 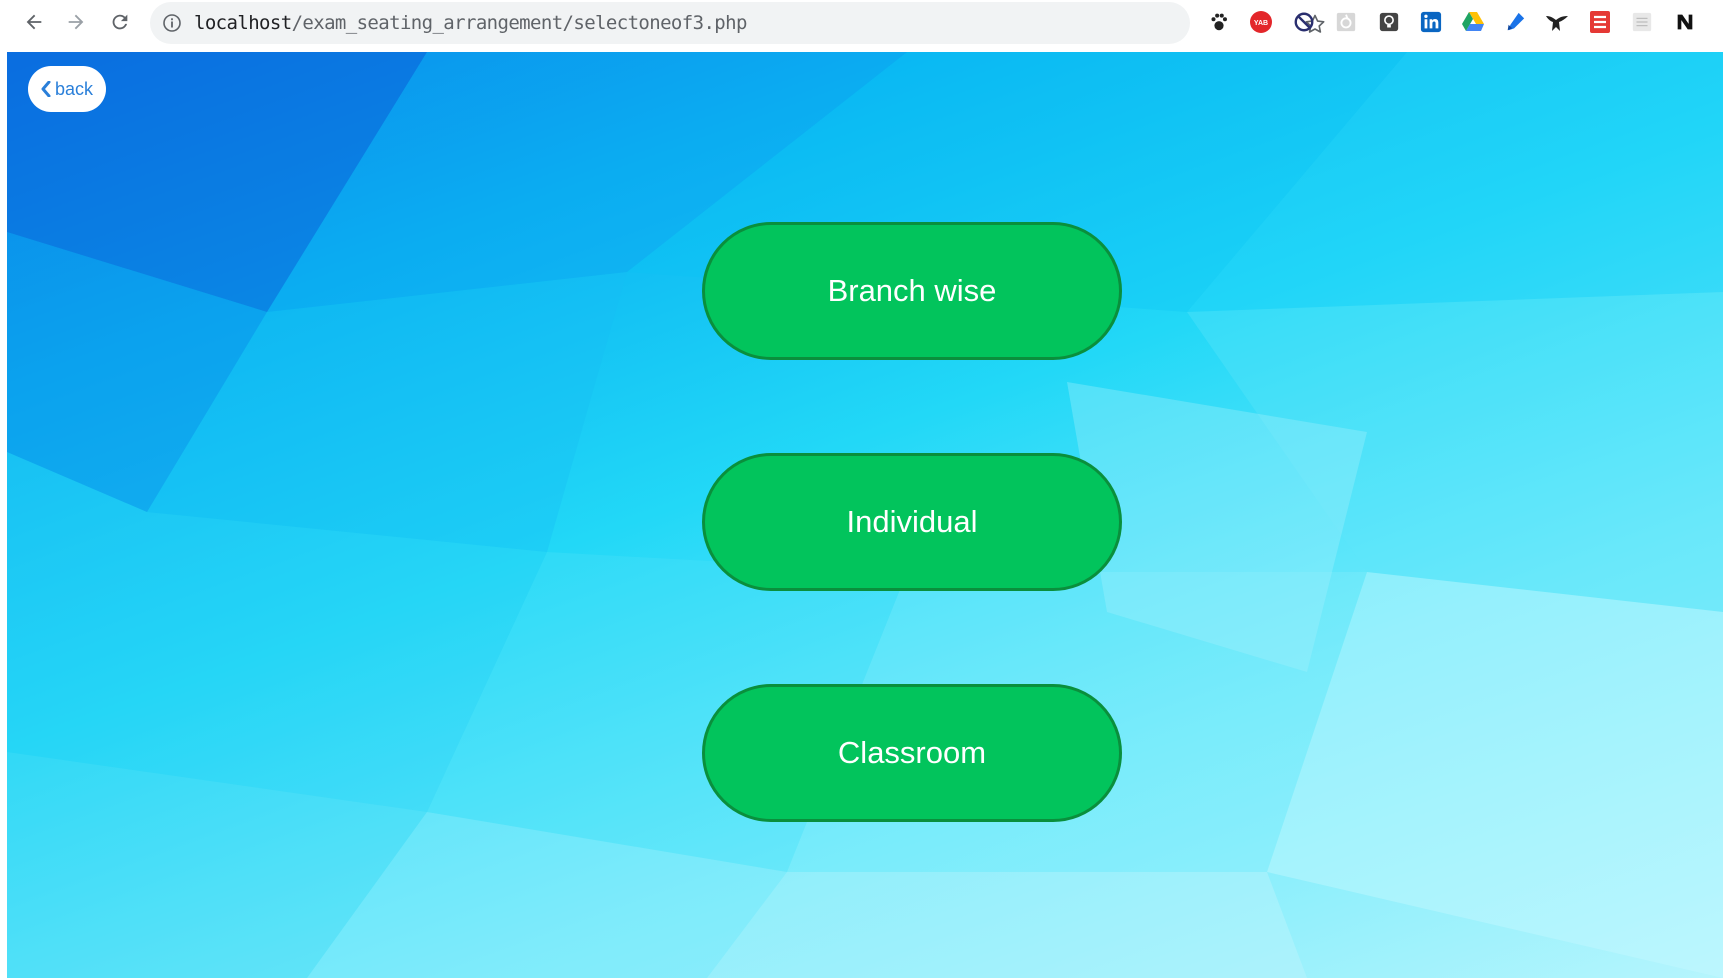 I want to click on forward-arrow-icon, so click(x=76, y=22).